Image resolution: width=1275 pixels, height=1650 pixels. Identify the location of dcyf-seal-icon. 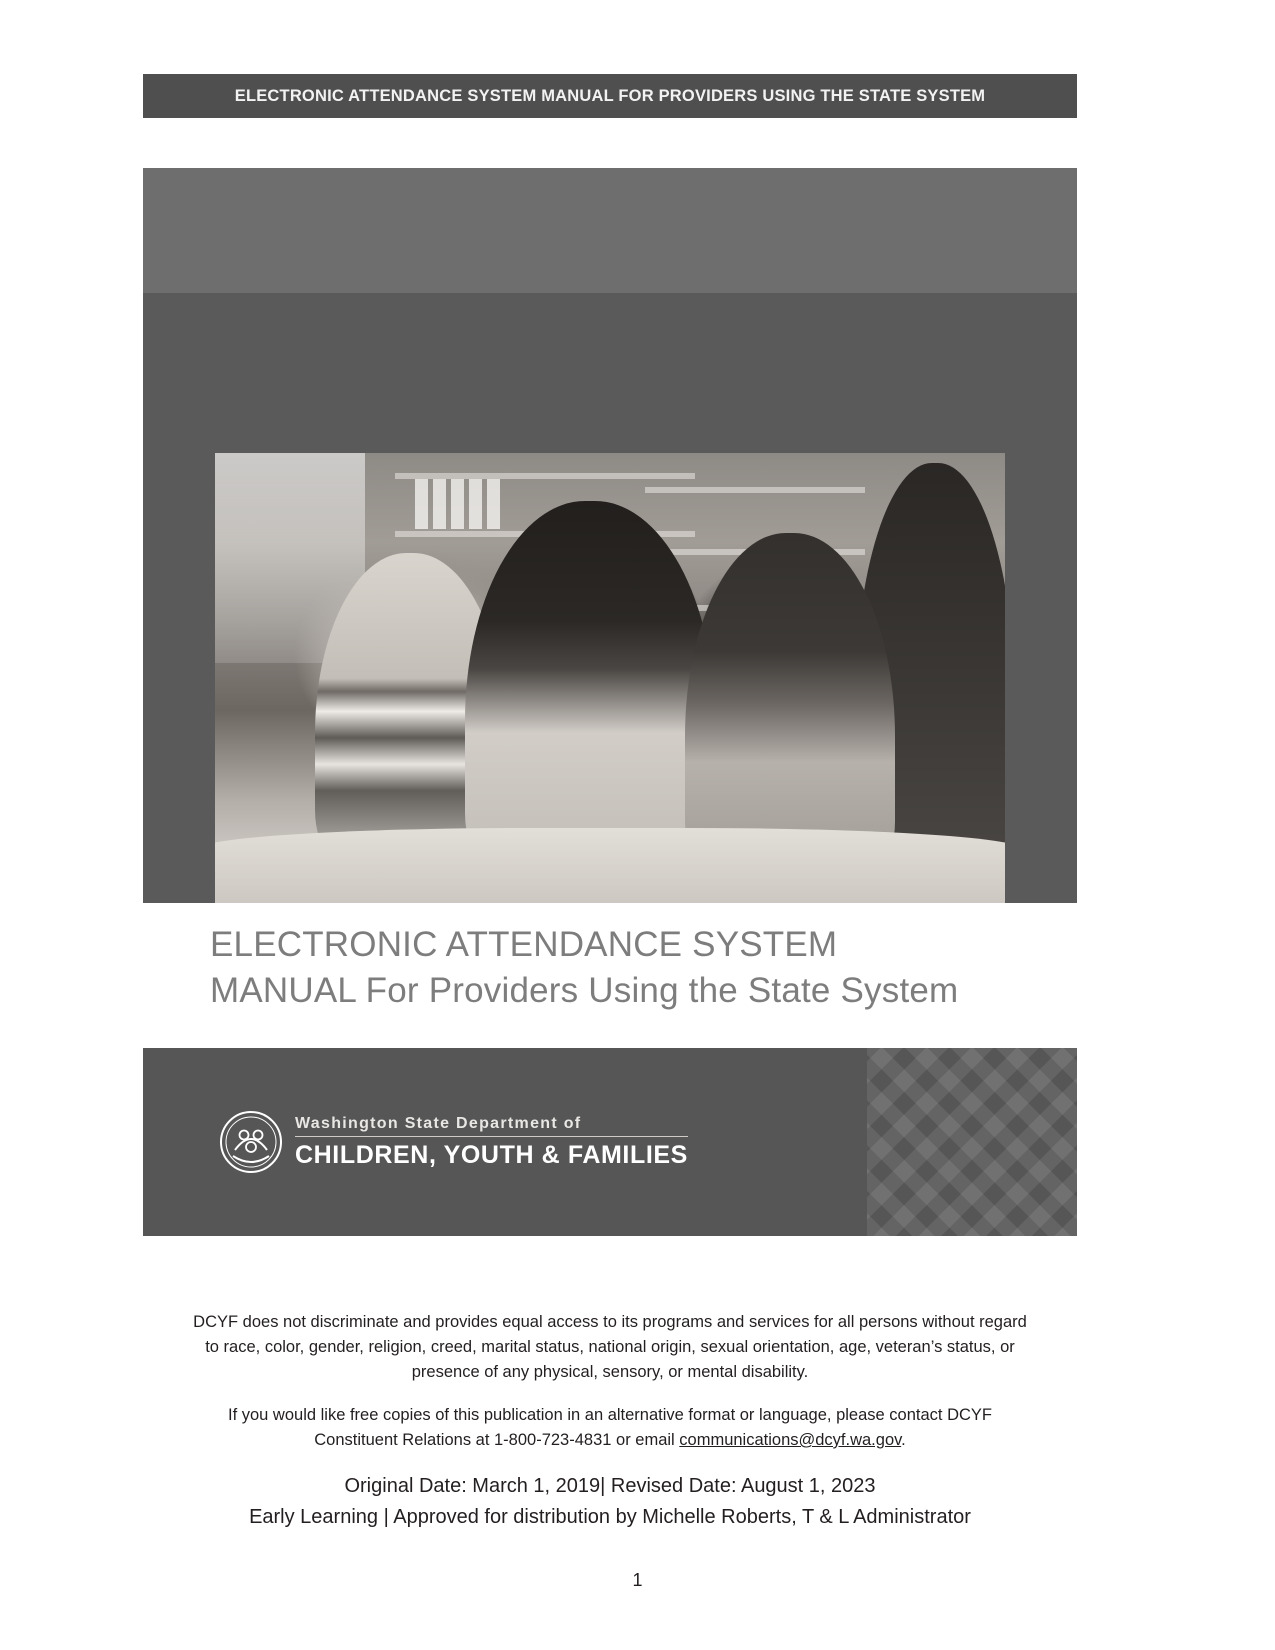
(251, 1142).